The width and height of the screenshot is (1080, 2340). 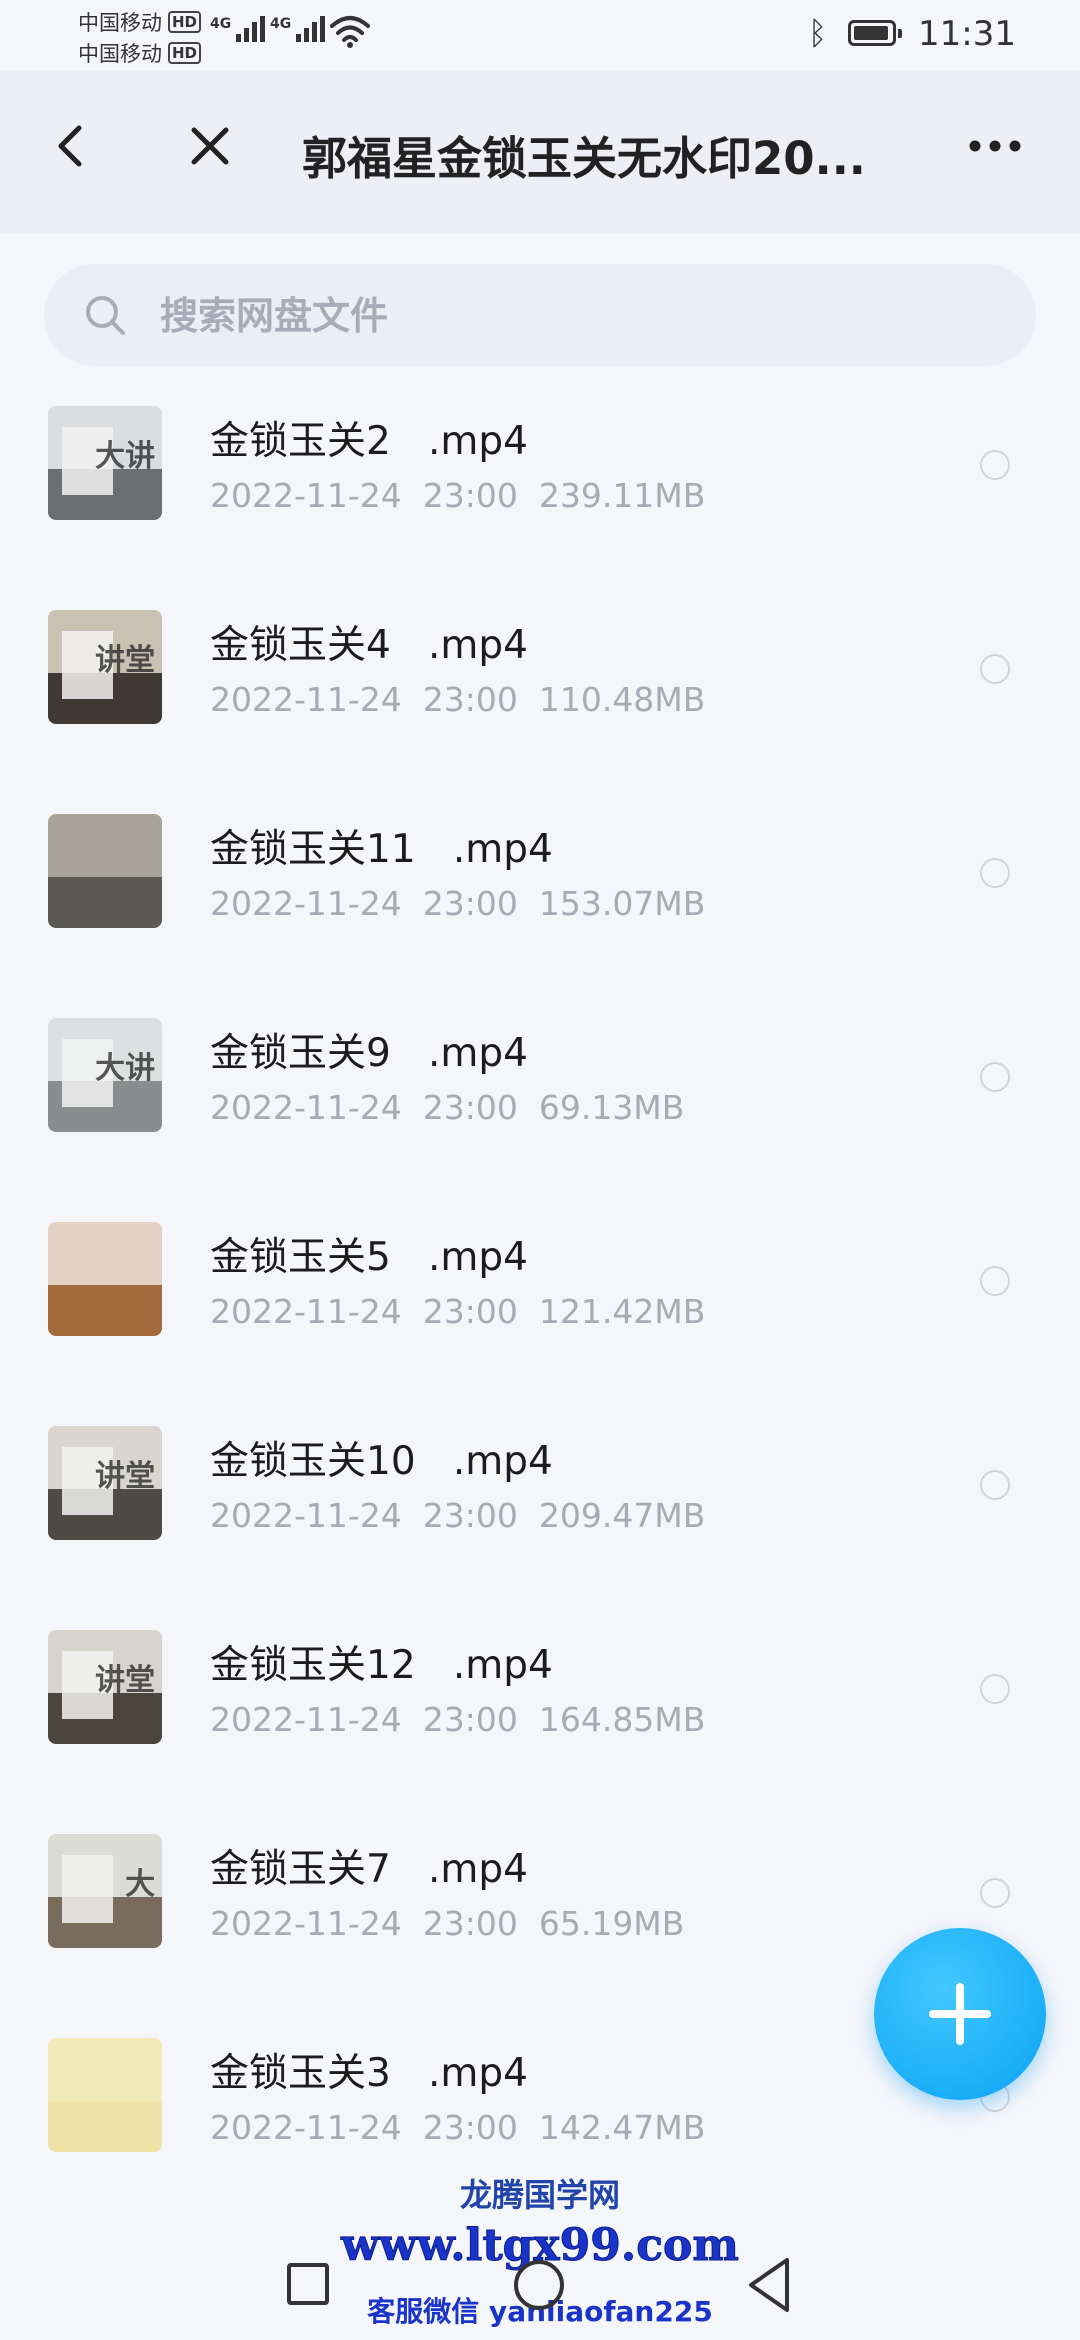 I want to click on carrier-1-label: 中国移动, so click(x=120, y=23).